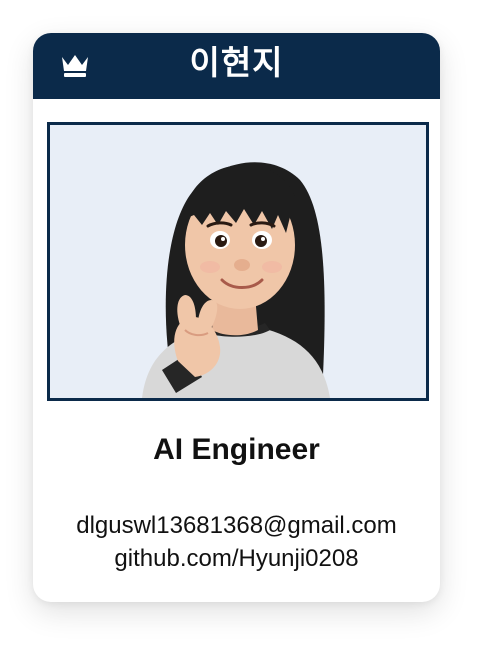 The image size is (487, 649). What do you see at coordinates (236, 62) in the screenshot?
I see `profile-name: 이현지` at bounding box center [236, 62].